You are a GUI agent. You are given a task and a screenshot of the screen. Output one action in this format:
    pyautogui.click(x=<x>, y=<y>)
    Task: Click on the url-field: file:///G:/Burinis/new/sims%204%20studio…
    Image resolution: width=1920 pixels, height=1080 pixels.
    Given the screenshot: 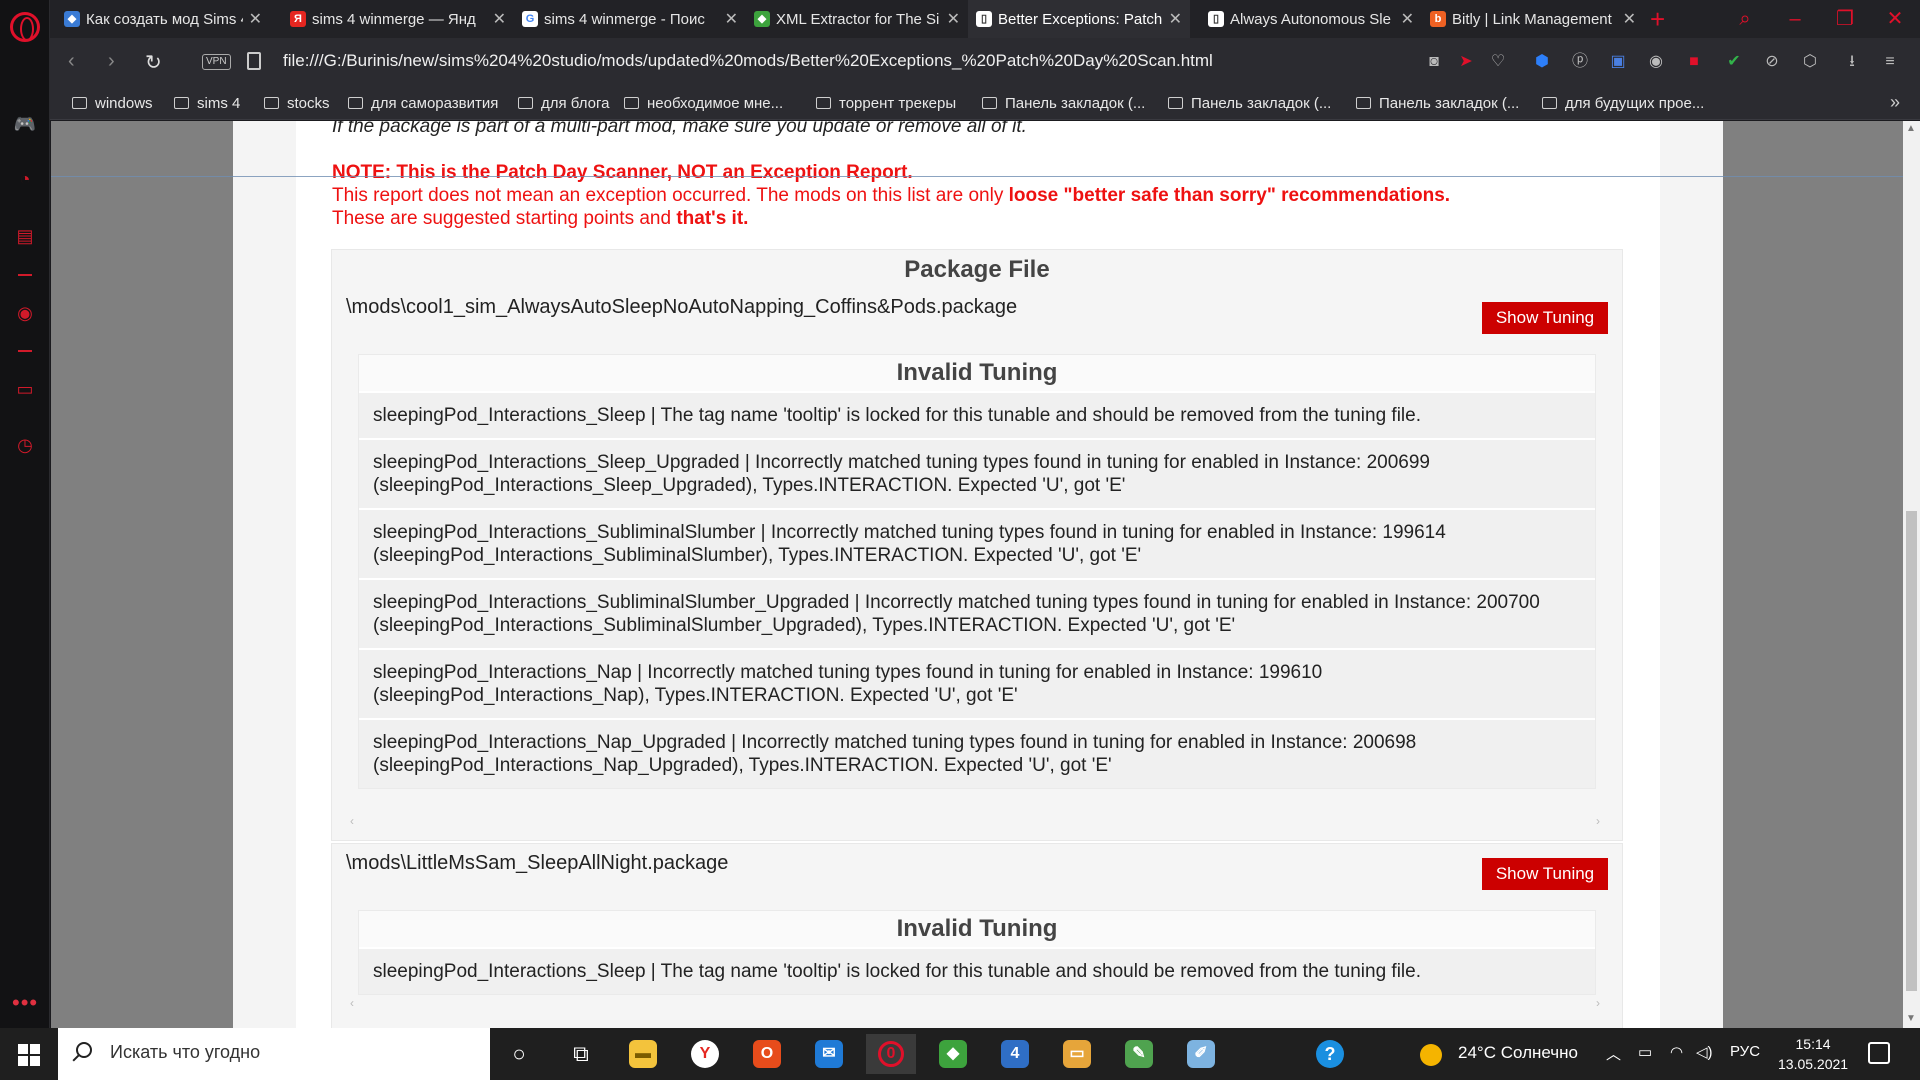 What is the action you would take?
    pyautogui.click(x=748, y=61)
    